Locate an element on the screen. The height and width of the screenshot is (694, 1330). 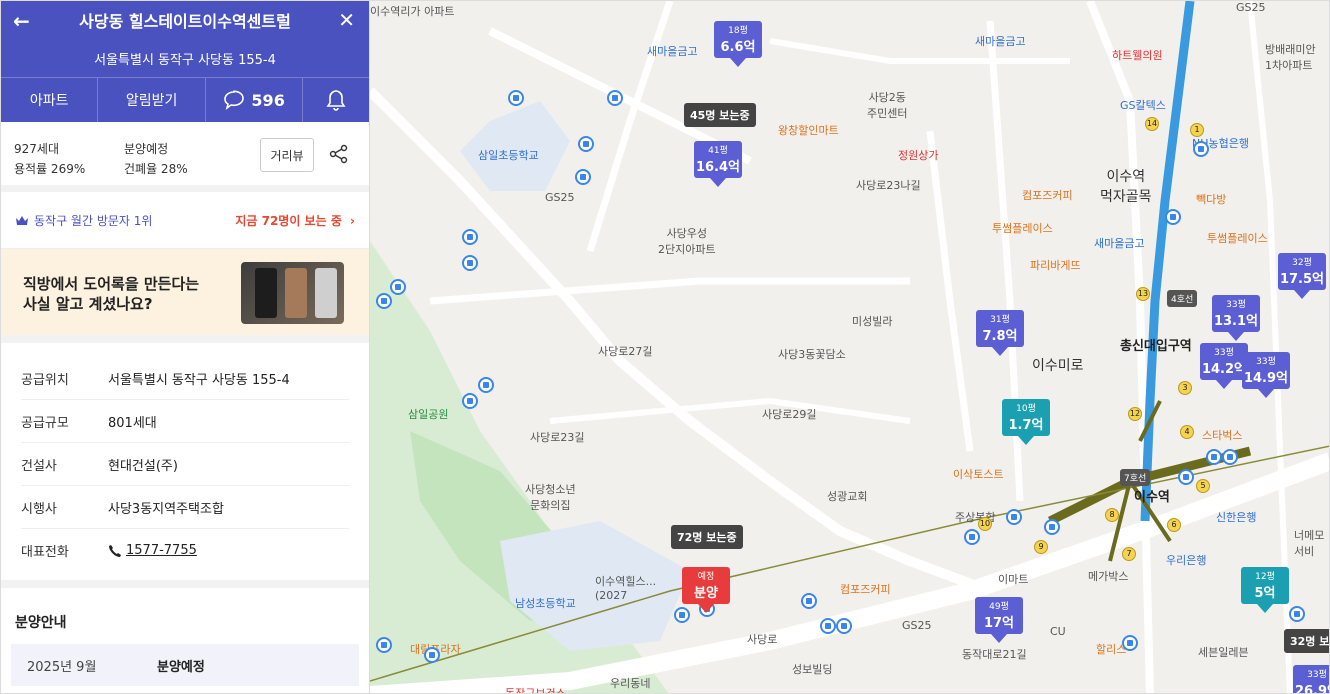
map-label: 사당로27길 is located at coordinates (625, 351).